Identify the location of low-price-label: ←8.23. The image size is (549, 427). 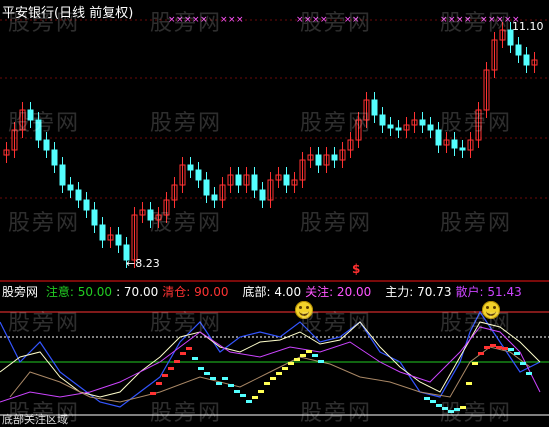
(143, 263).